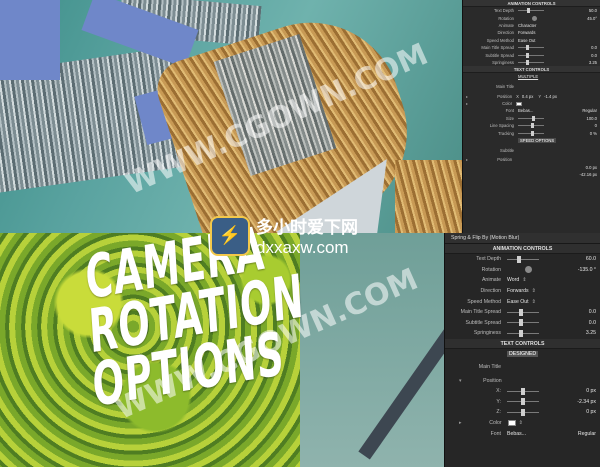 This screenshot has height=467, width=600. What do you see at coordinates (586, 402) in the screenshot?
I see `y-value: -2.34 px` at bounding box center [586, 402].